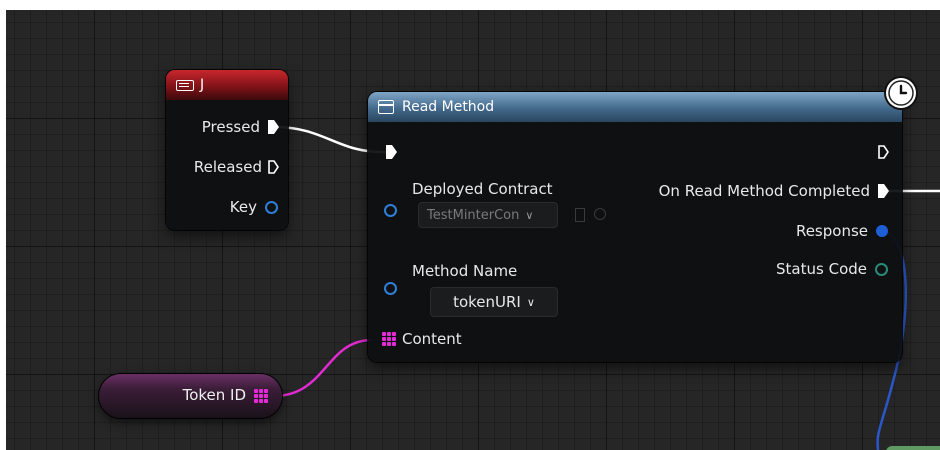  Describe the element at coordinates (273, 167) in the screenshot. I see `released-exec-pin-icon` at that location.